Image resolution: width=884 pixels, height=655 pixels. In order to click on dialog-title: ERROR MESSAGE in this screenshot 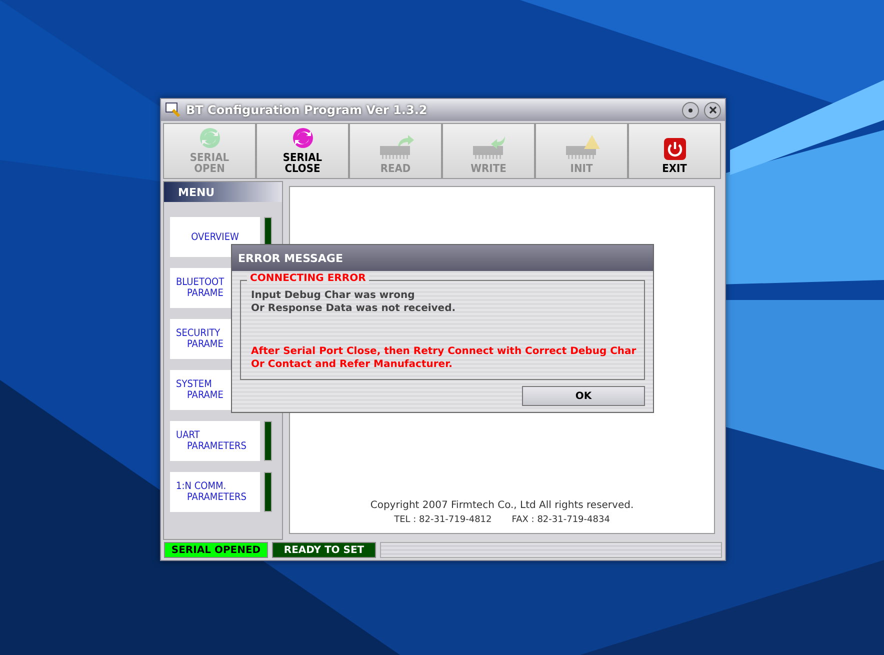, I will do `click(442, 258)`.